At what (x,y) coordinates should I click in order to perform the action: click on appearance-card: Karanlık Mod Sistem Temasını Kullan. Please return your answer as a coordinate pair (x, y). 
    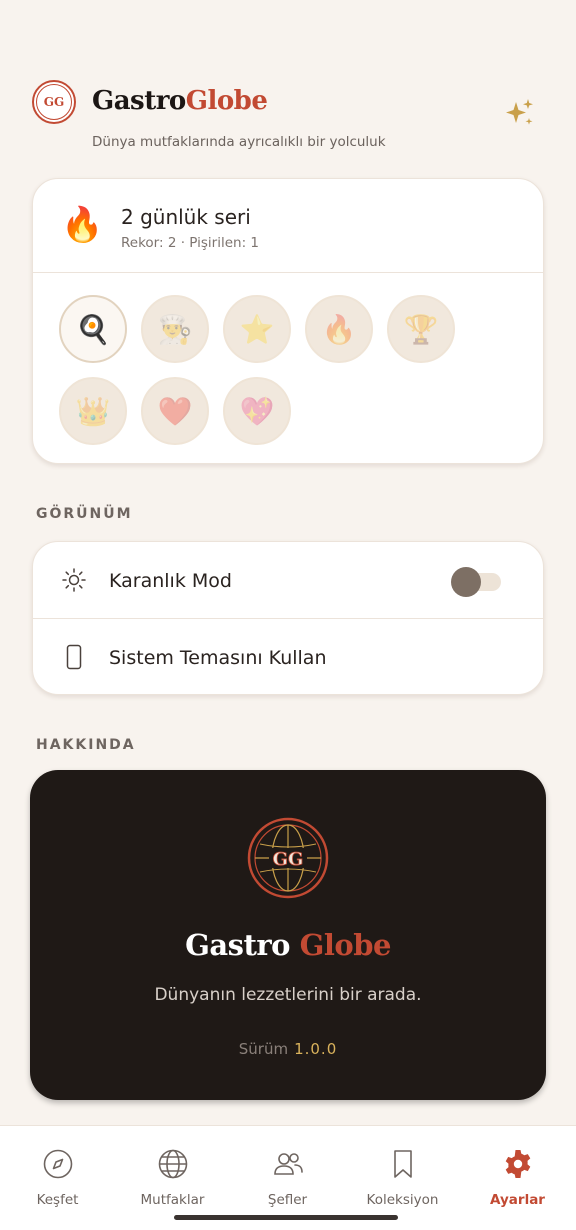
    Looking at the image, I should click on (288, 618).